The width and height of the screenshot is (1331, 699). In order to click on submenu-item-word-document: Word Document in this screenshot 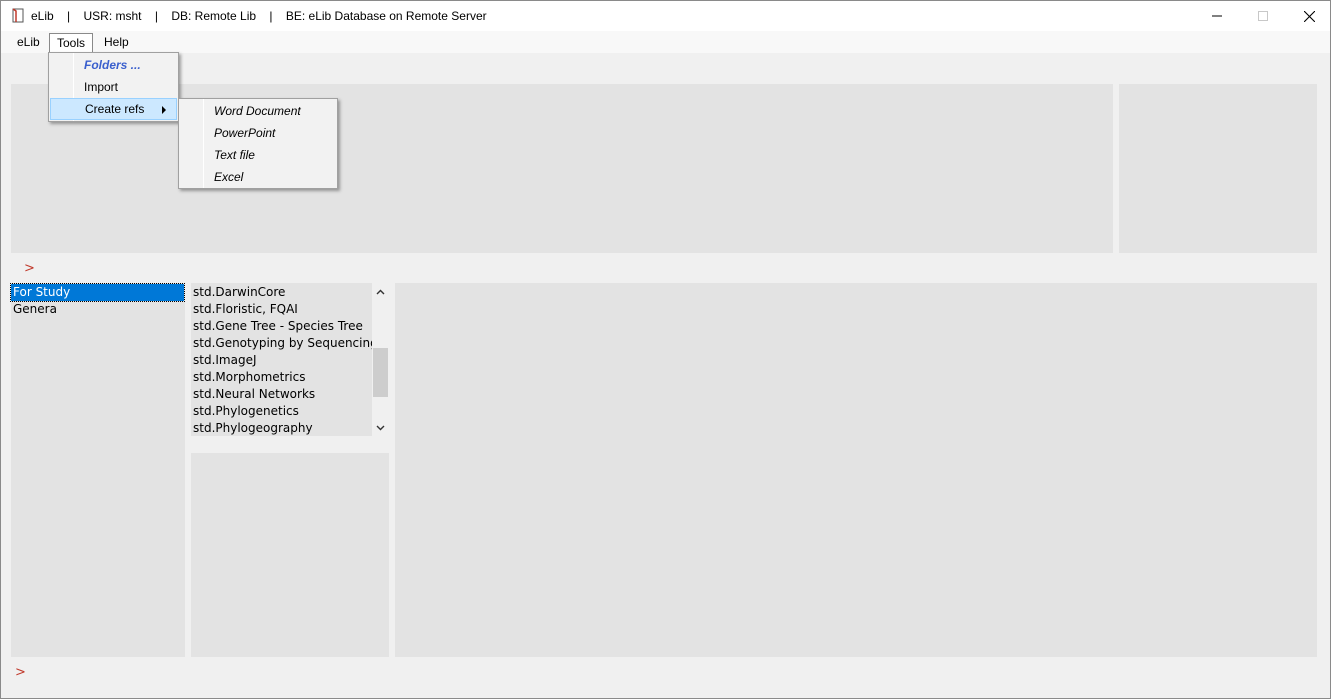, I will do `click(258, 111)`.